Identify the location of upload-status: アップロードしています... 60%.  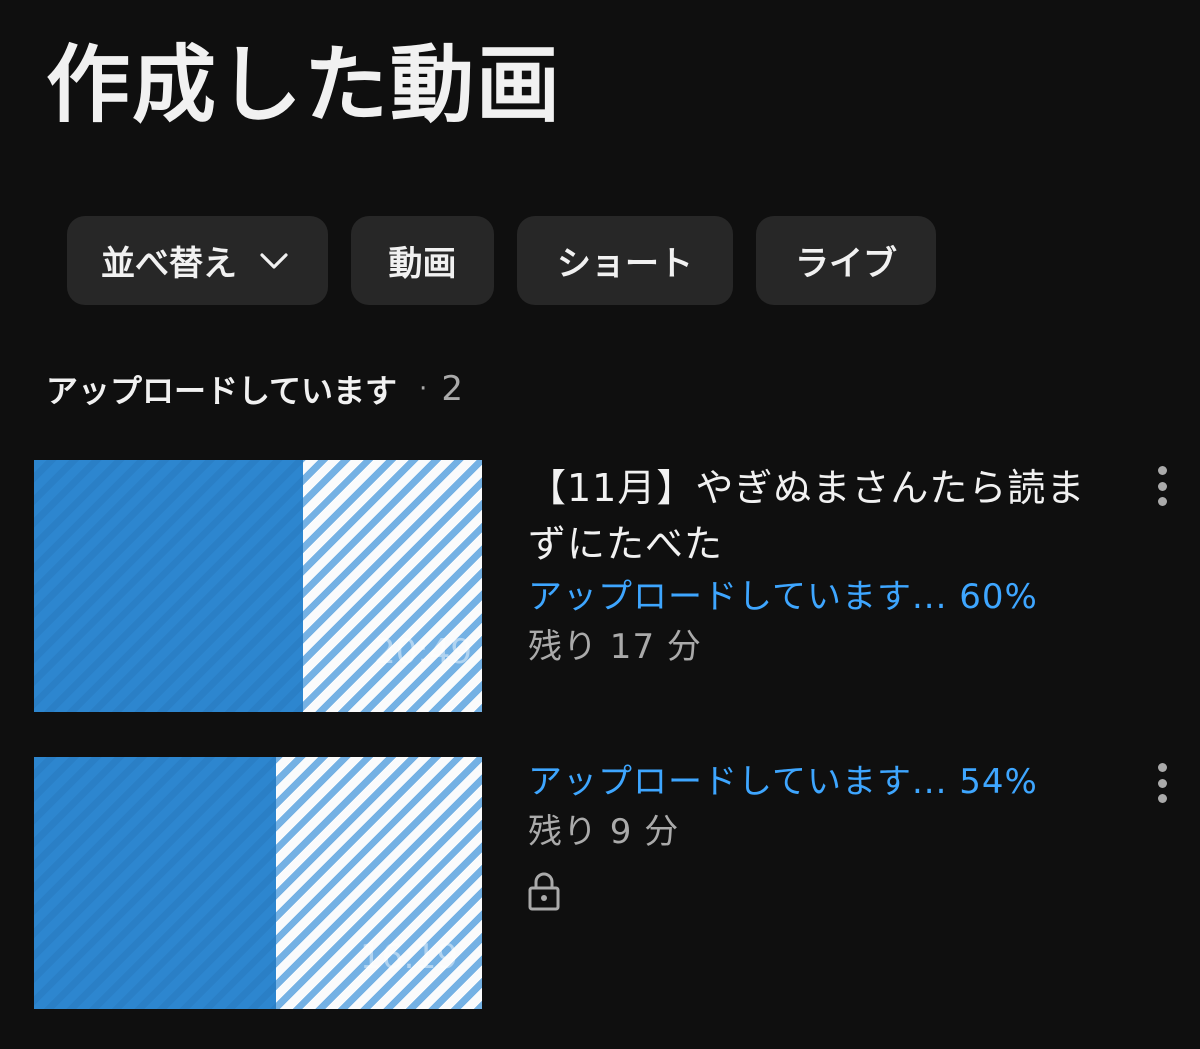
(783, 597).